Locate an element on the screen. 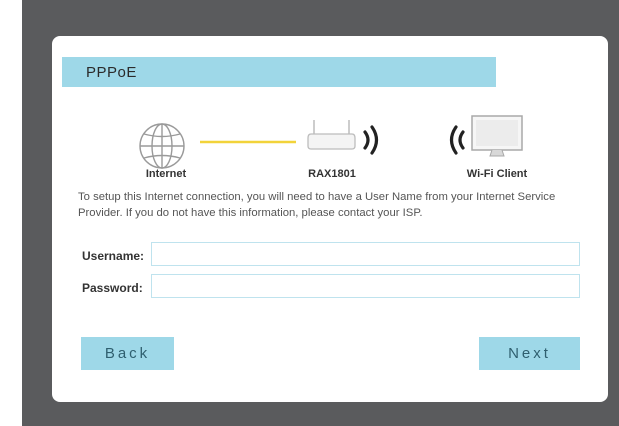 This screenshot has height=426, width=619. username-label: Username: is located at coordinates (113, 256).